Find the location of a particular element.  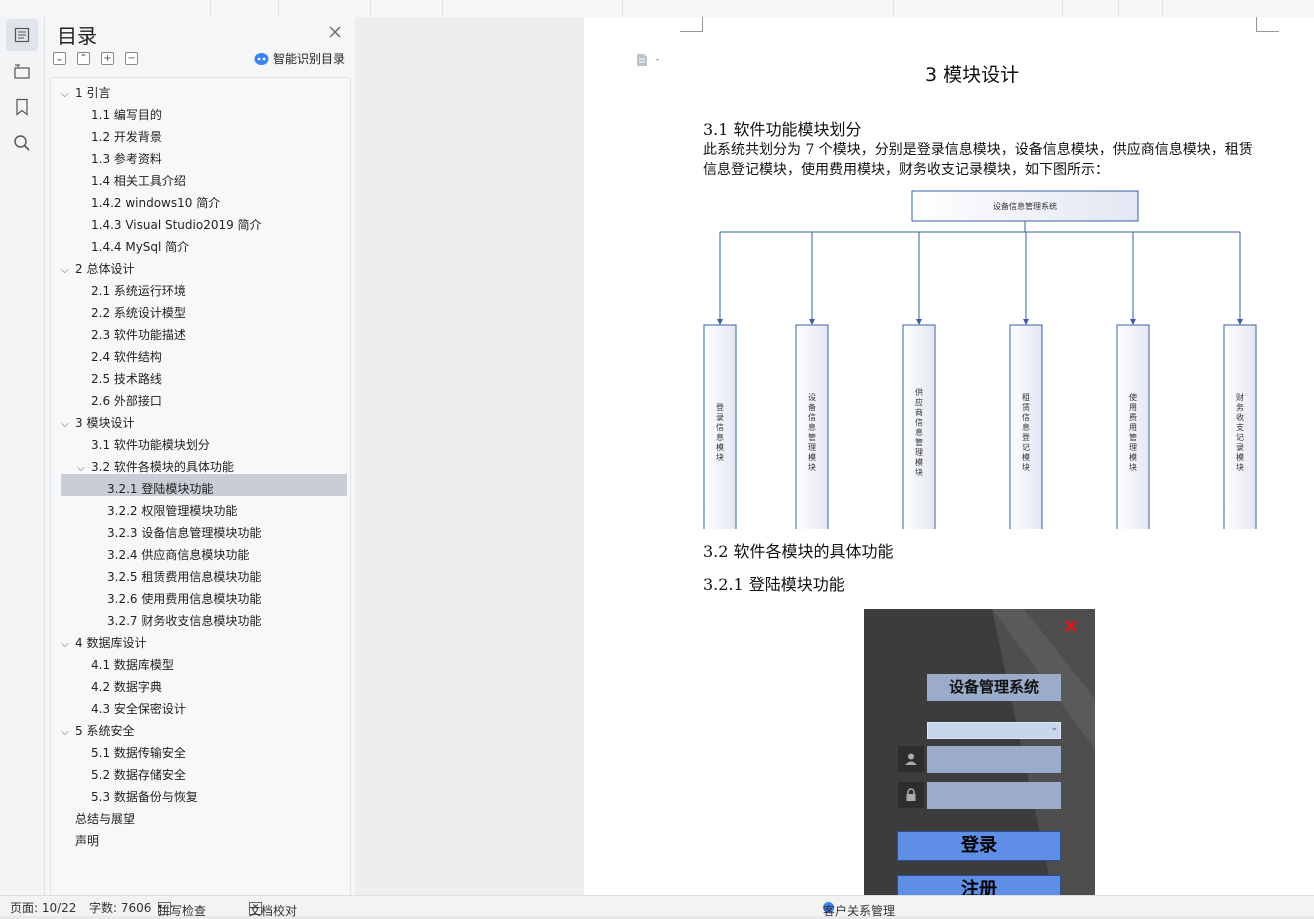

toc-item: 4.1 数据库模型 is located at coordinates (132, 665).